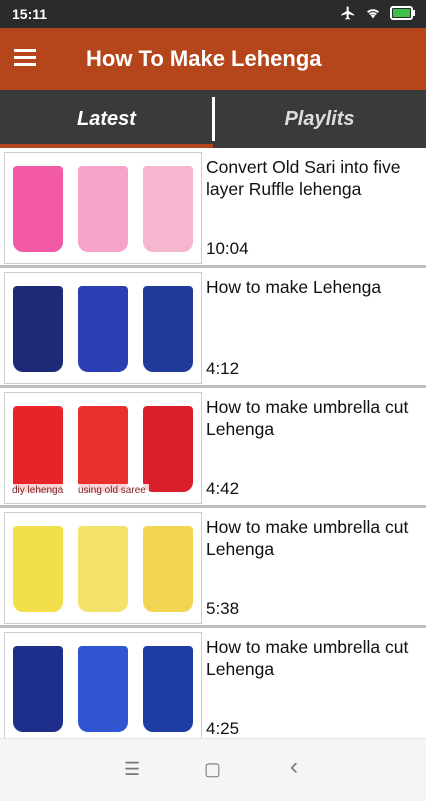 This screenshot has width=426, height=801. What do you see at coordinates (403, 15) in the screenshot?
I see `battery-icon` at bounding box center [403, 15].